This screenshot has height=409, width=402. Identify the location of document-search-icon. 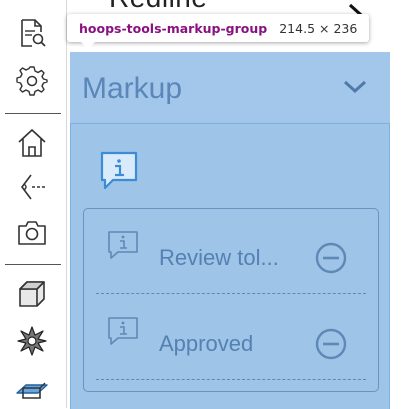
(33, 33).